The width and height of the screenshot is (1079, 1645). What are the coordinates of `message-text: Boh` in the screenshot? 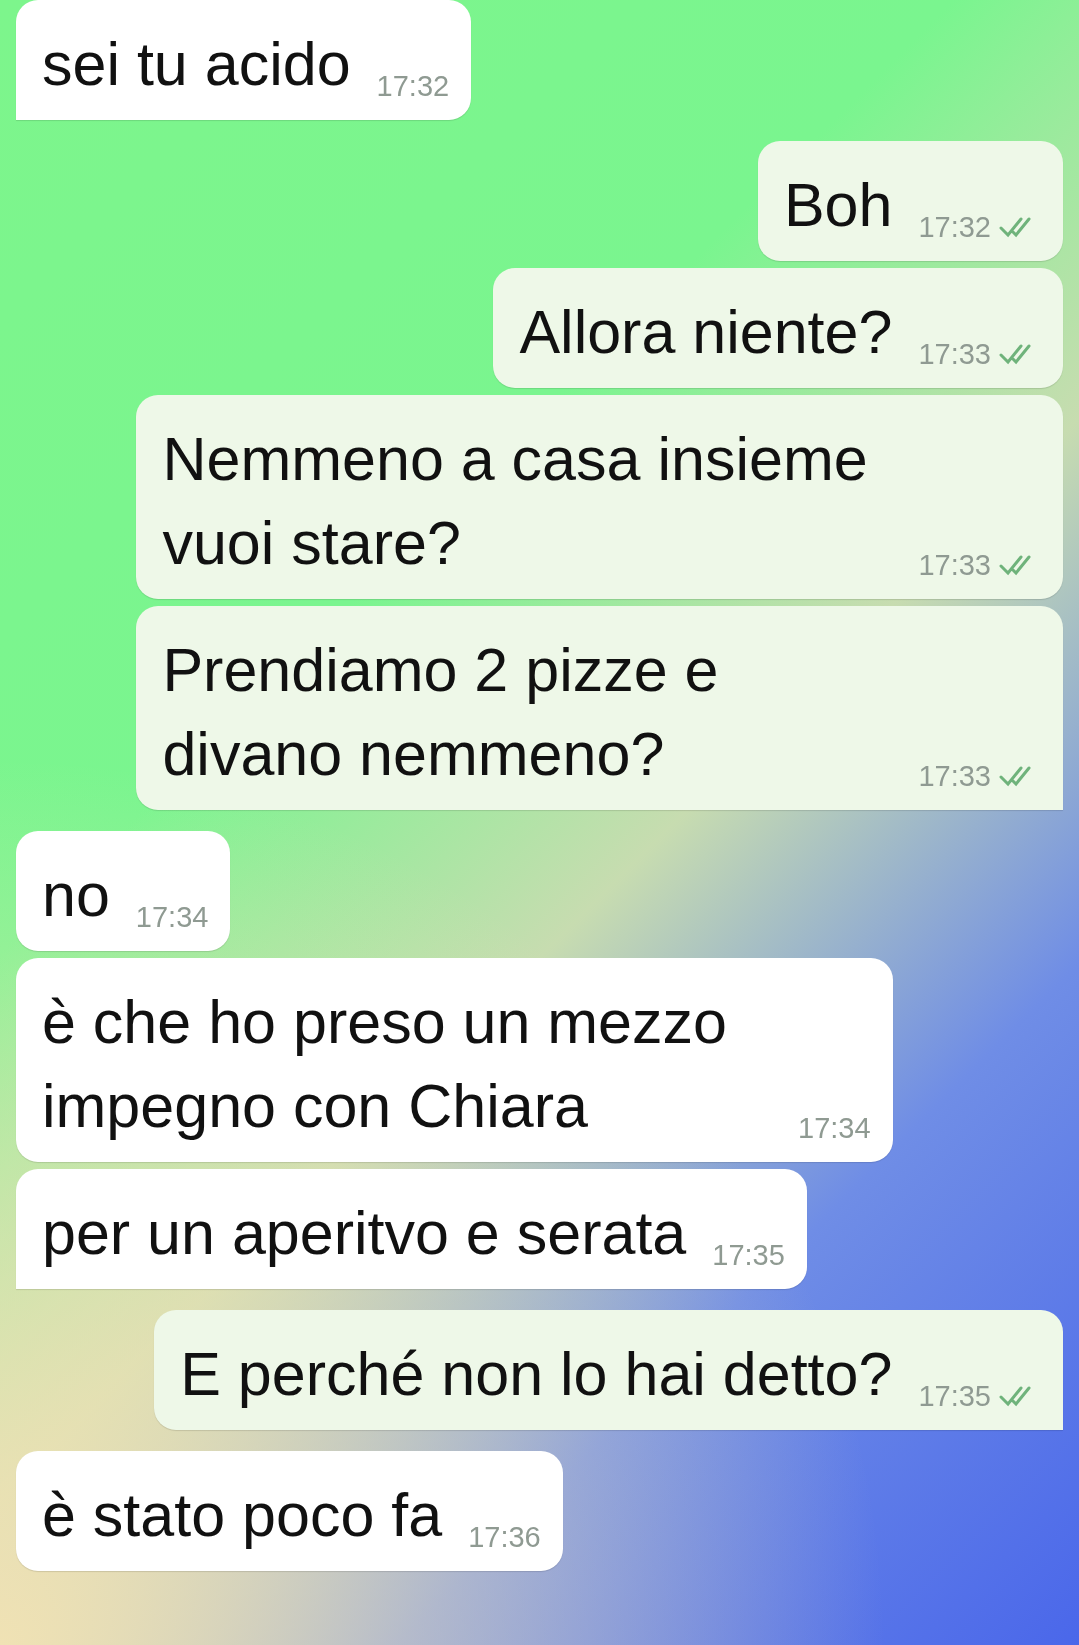 It's located at (838, 205).